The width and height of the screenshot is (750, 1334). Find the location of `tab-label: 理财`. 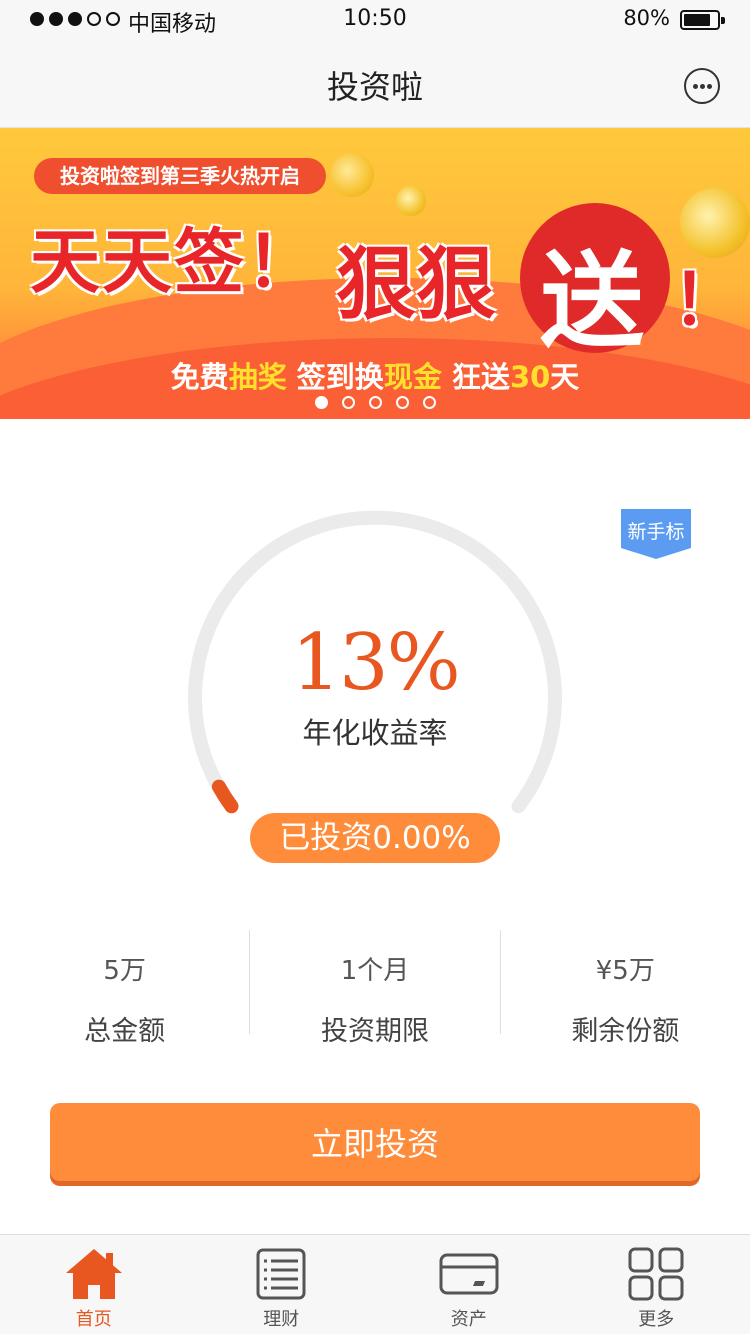

tab-label: 理财 is located at coordinates (281, 1319).